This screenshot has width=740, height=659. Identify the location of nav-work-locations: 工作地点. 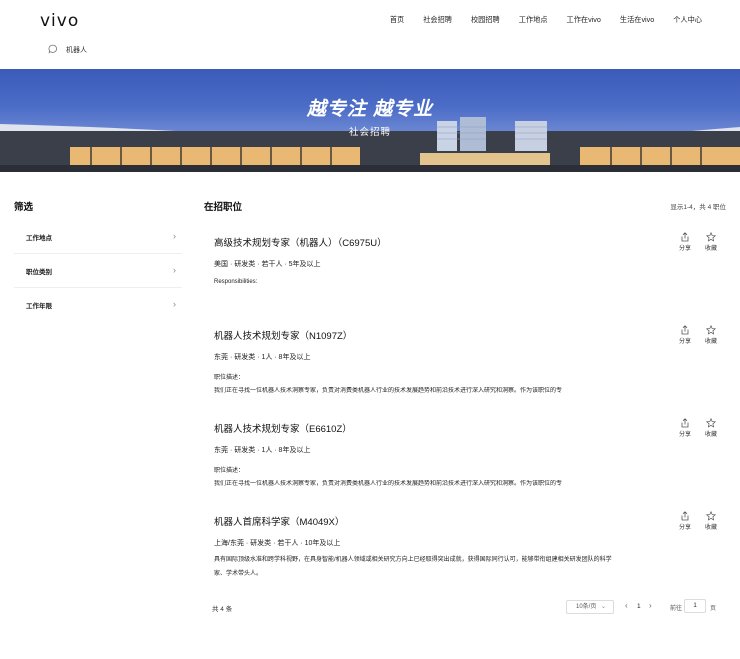
(533, 20).